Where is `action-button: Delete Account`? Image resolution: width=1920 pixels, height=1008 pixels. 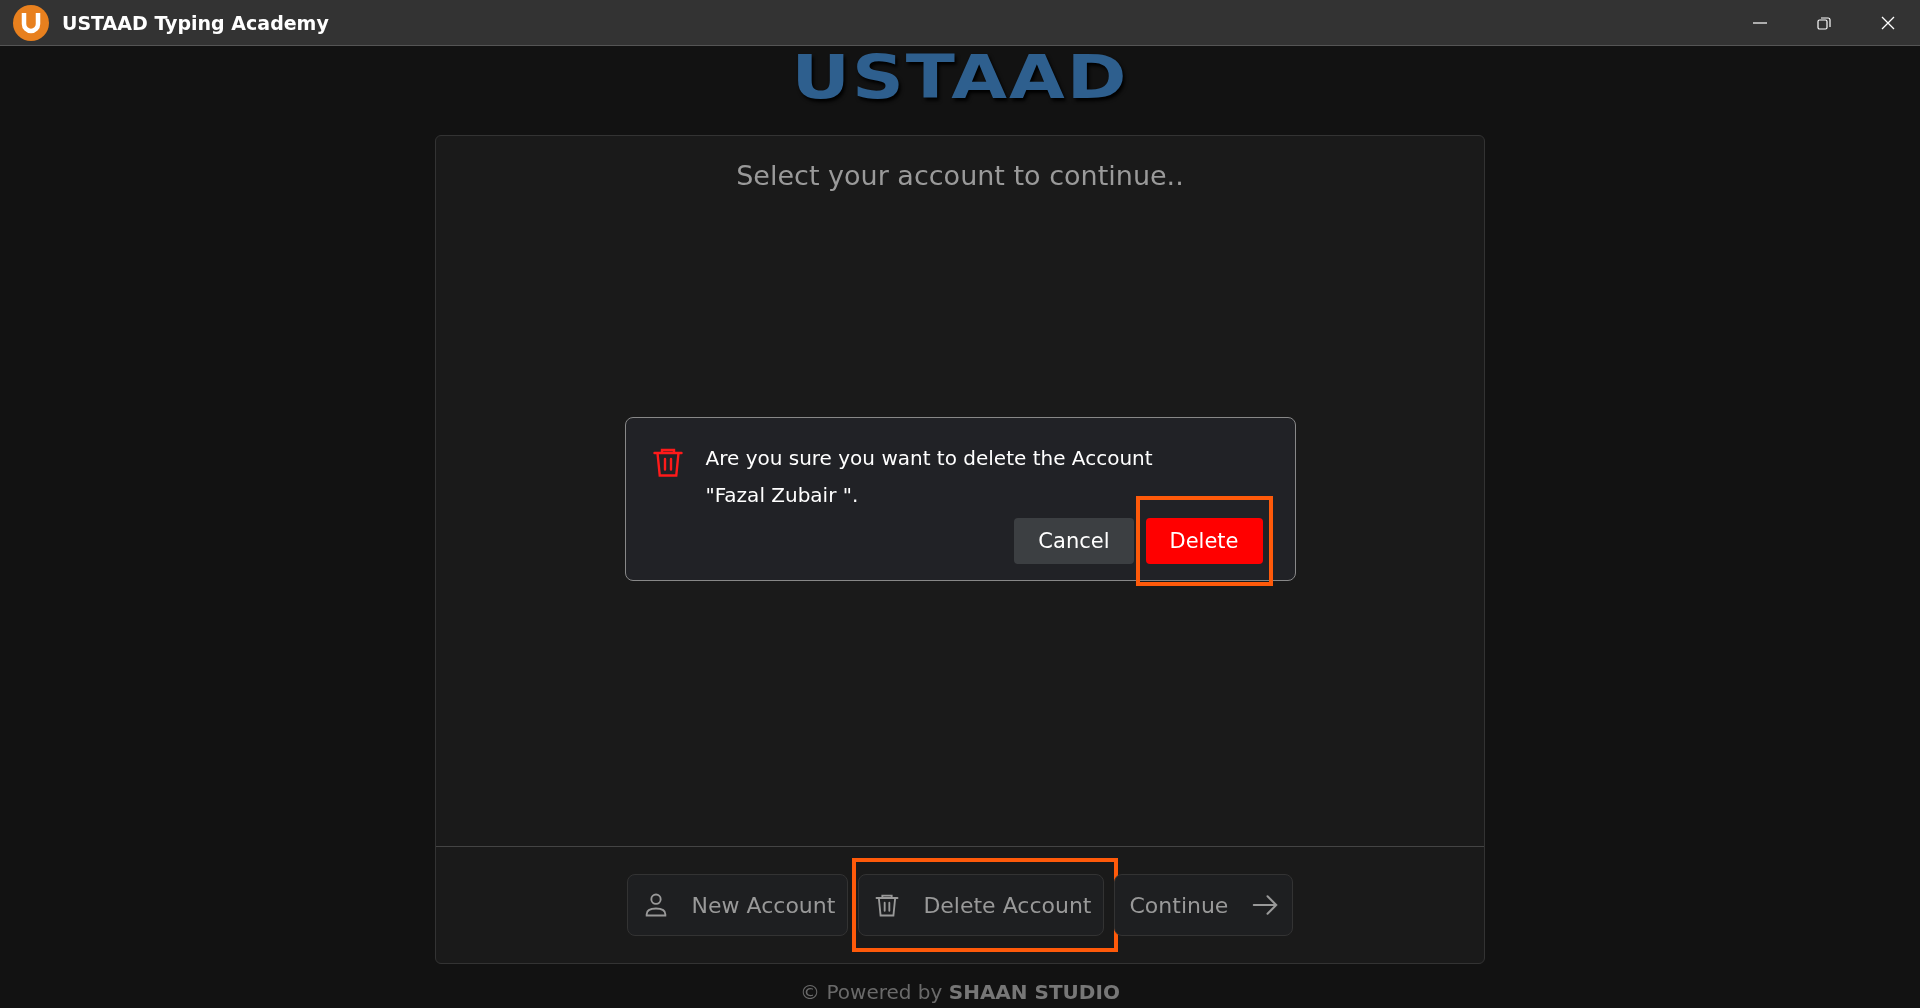
action-button: Delete Account is located at coordinates (981, 905).